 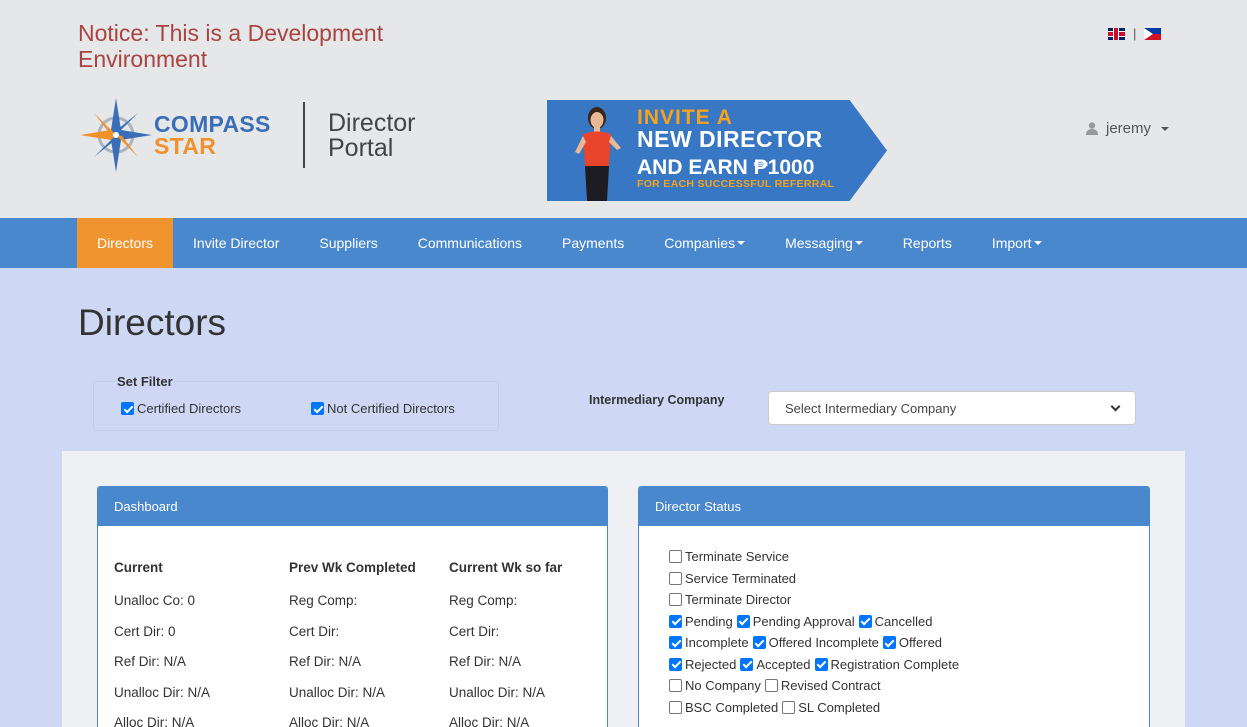 What do you see at coordinates (657, 400) in the screenshot?
I see `intermediary-company-label: Intermediary Company` at bounding box center [657, 400].